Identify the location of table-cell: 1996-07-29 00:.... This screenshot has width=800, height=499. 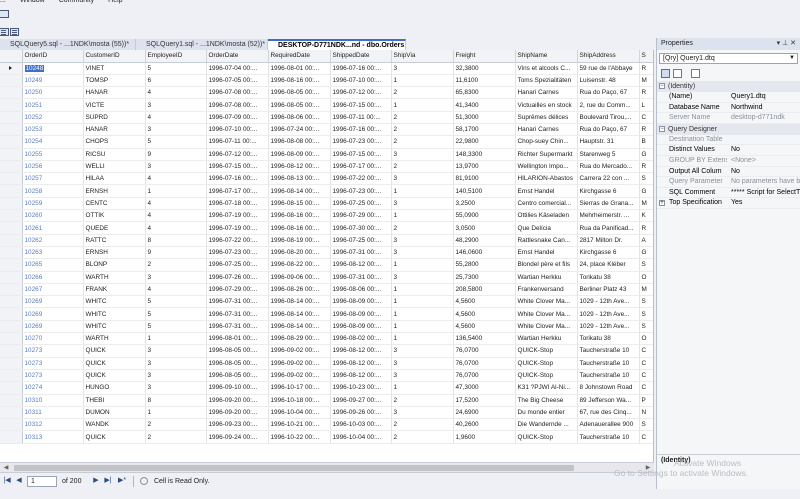
(237, 290).